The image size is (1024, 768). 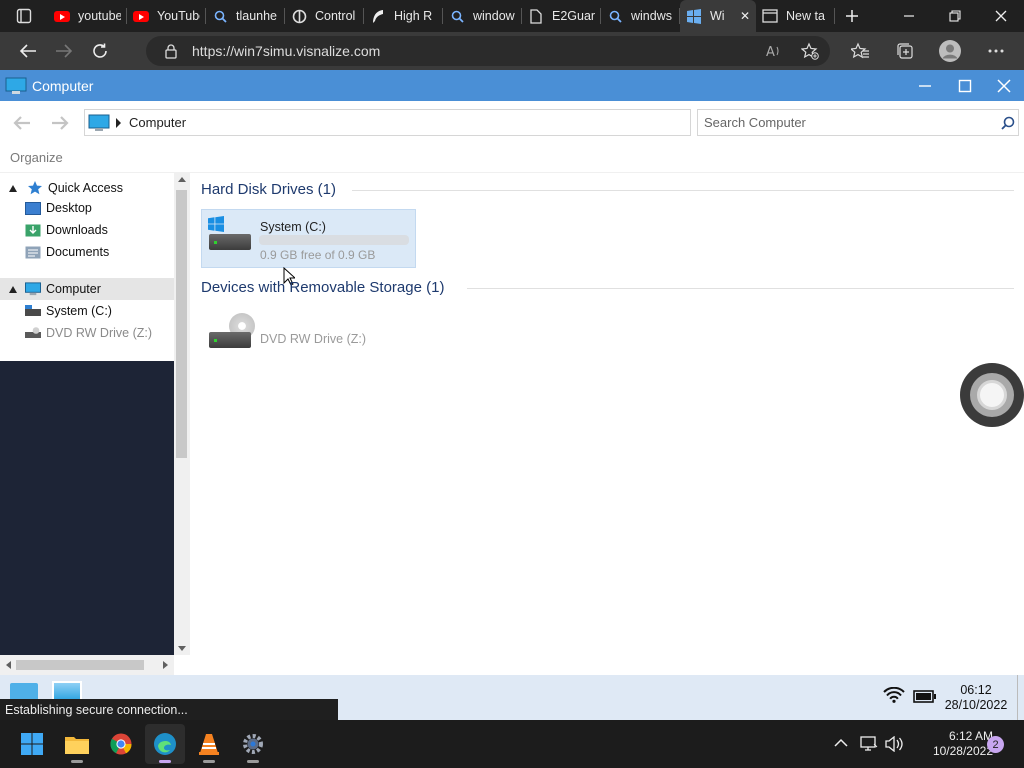 I want to click on browser-tab-8: Wi ✕, so click(x=718, y=16).